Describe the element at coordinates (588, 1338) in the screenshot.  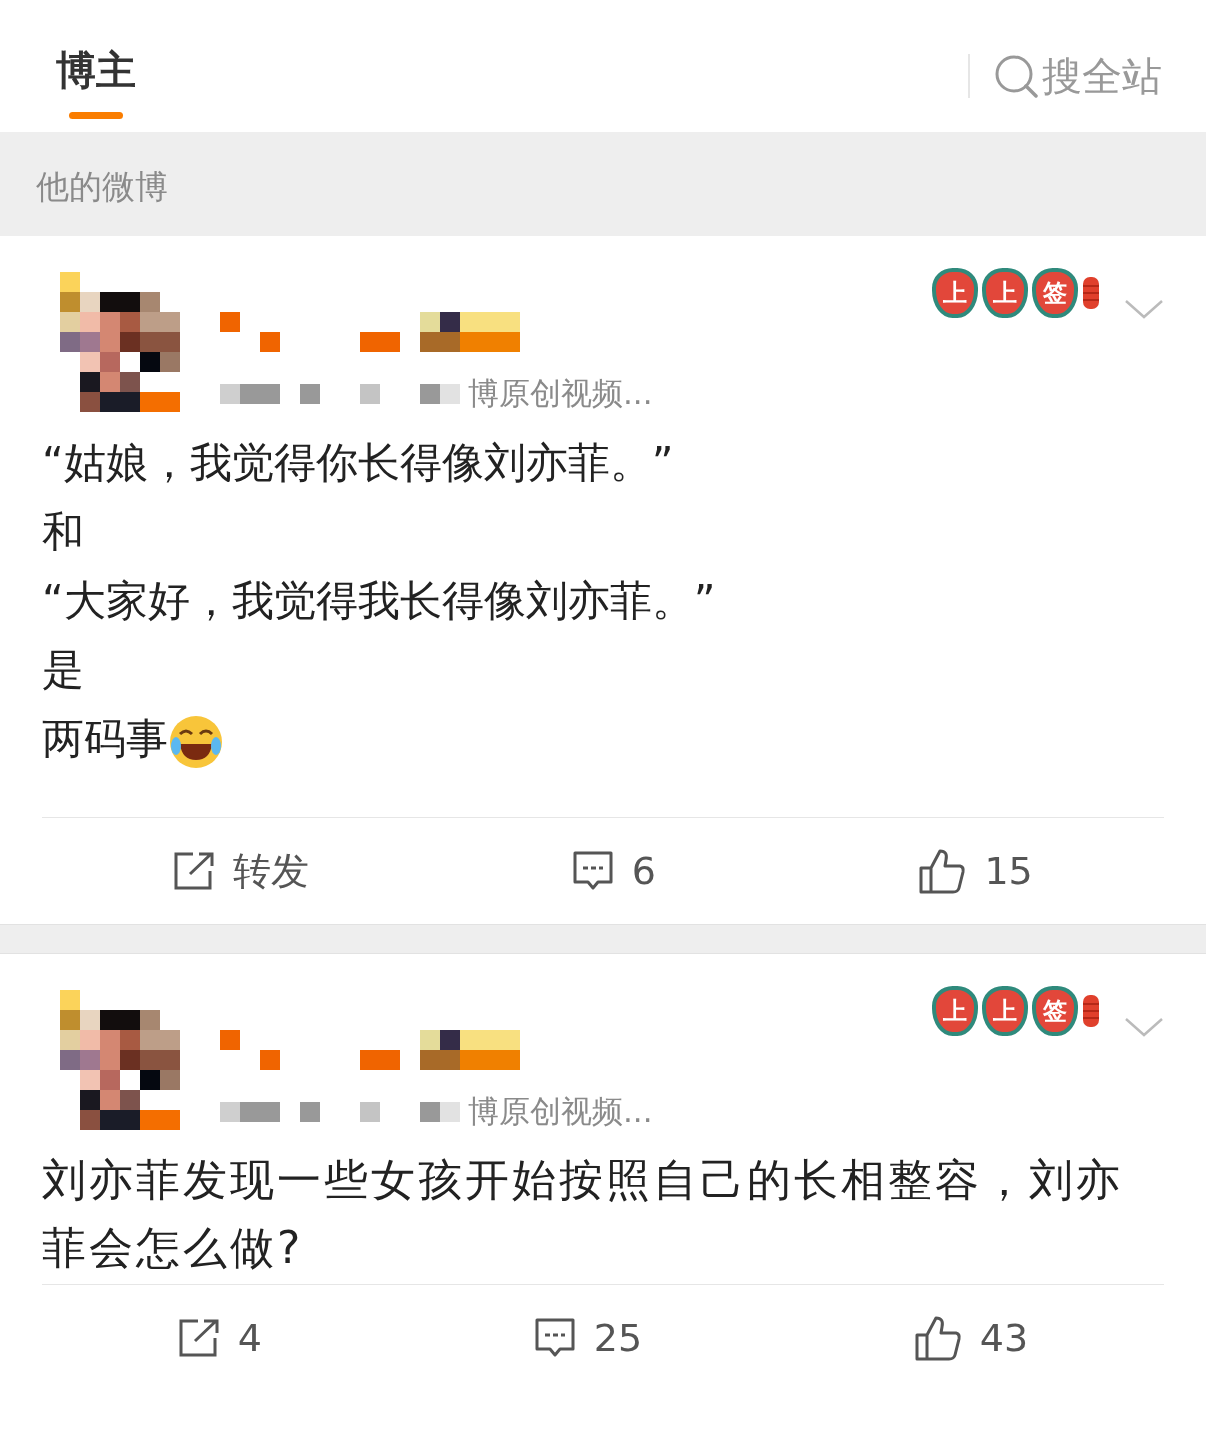
I see `comment-button: 25` at that location.